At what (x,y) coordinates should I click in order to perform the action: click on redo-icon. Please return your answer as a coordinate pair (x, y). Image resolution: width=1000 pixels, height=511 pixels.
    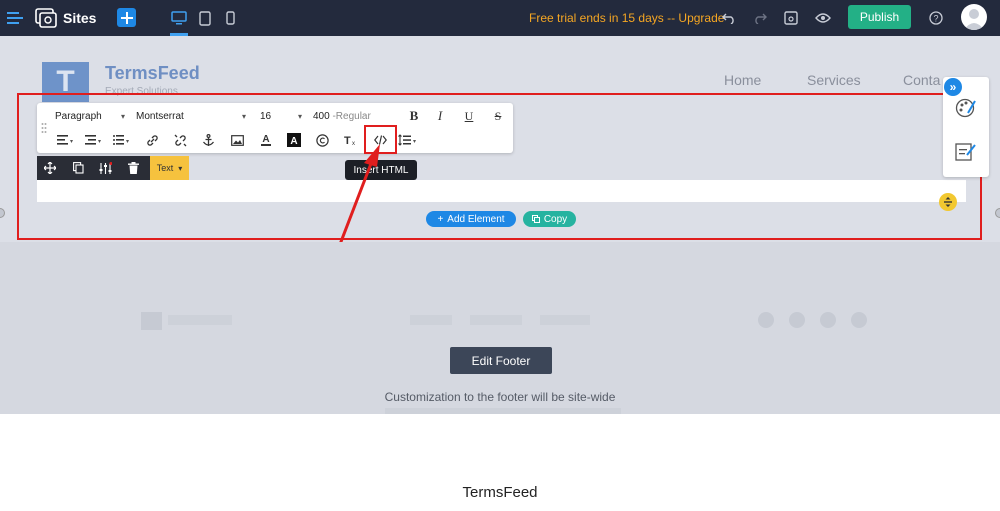
    Looking at the image, I should click on (760, 18).